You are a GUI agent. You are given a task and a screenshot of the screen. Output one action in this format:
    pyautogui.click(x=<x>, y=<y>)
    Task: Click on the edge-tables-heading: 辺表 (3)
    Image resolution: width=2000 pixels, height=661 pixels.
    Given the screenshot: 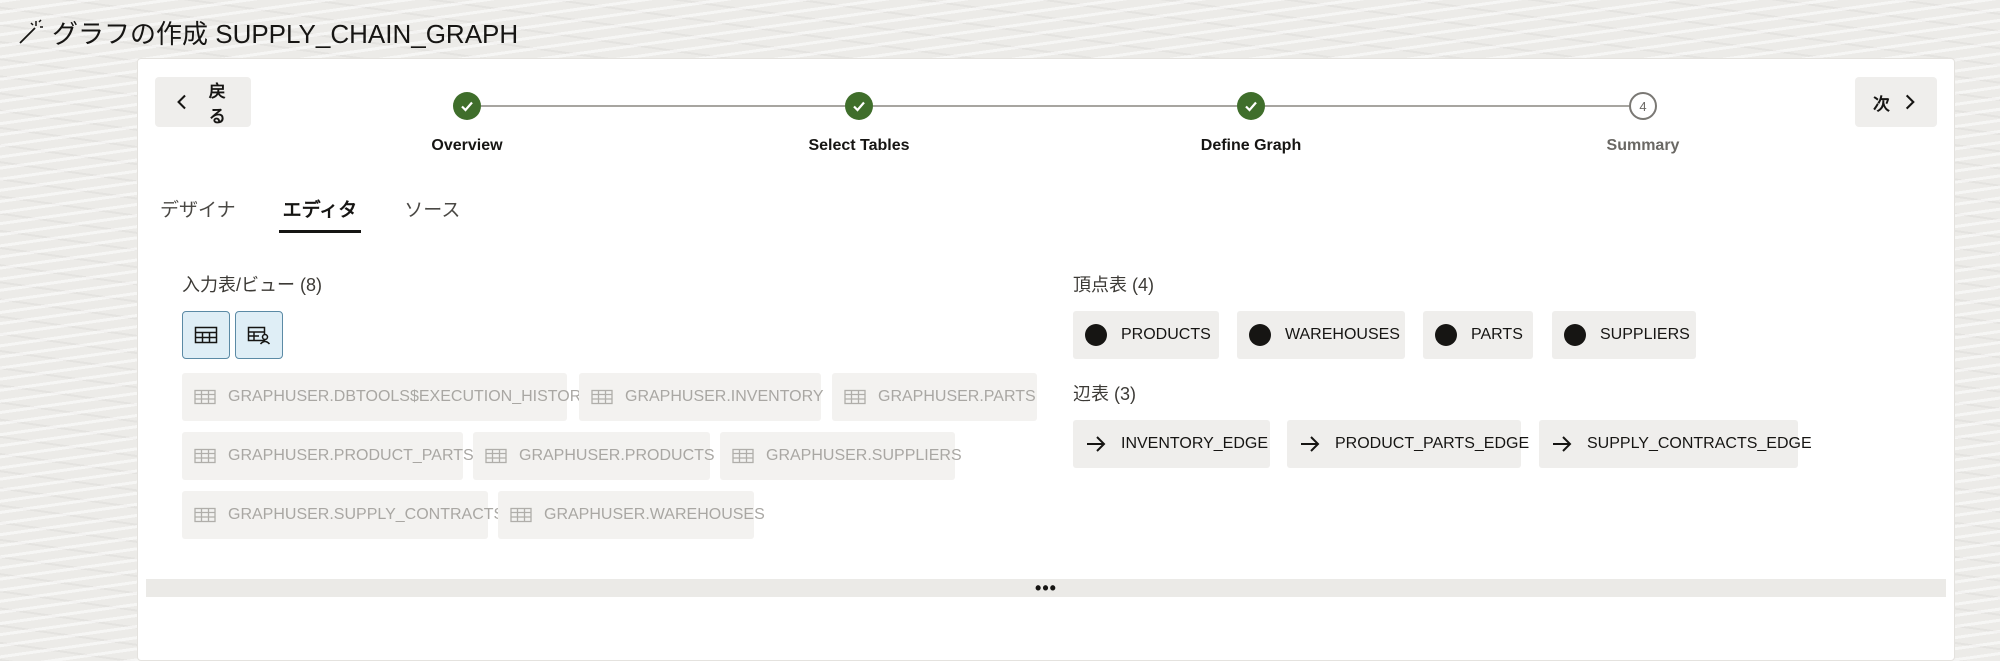 What is the action you would take?
    pyautogui.click(x=1104, y=394)
    